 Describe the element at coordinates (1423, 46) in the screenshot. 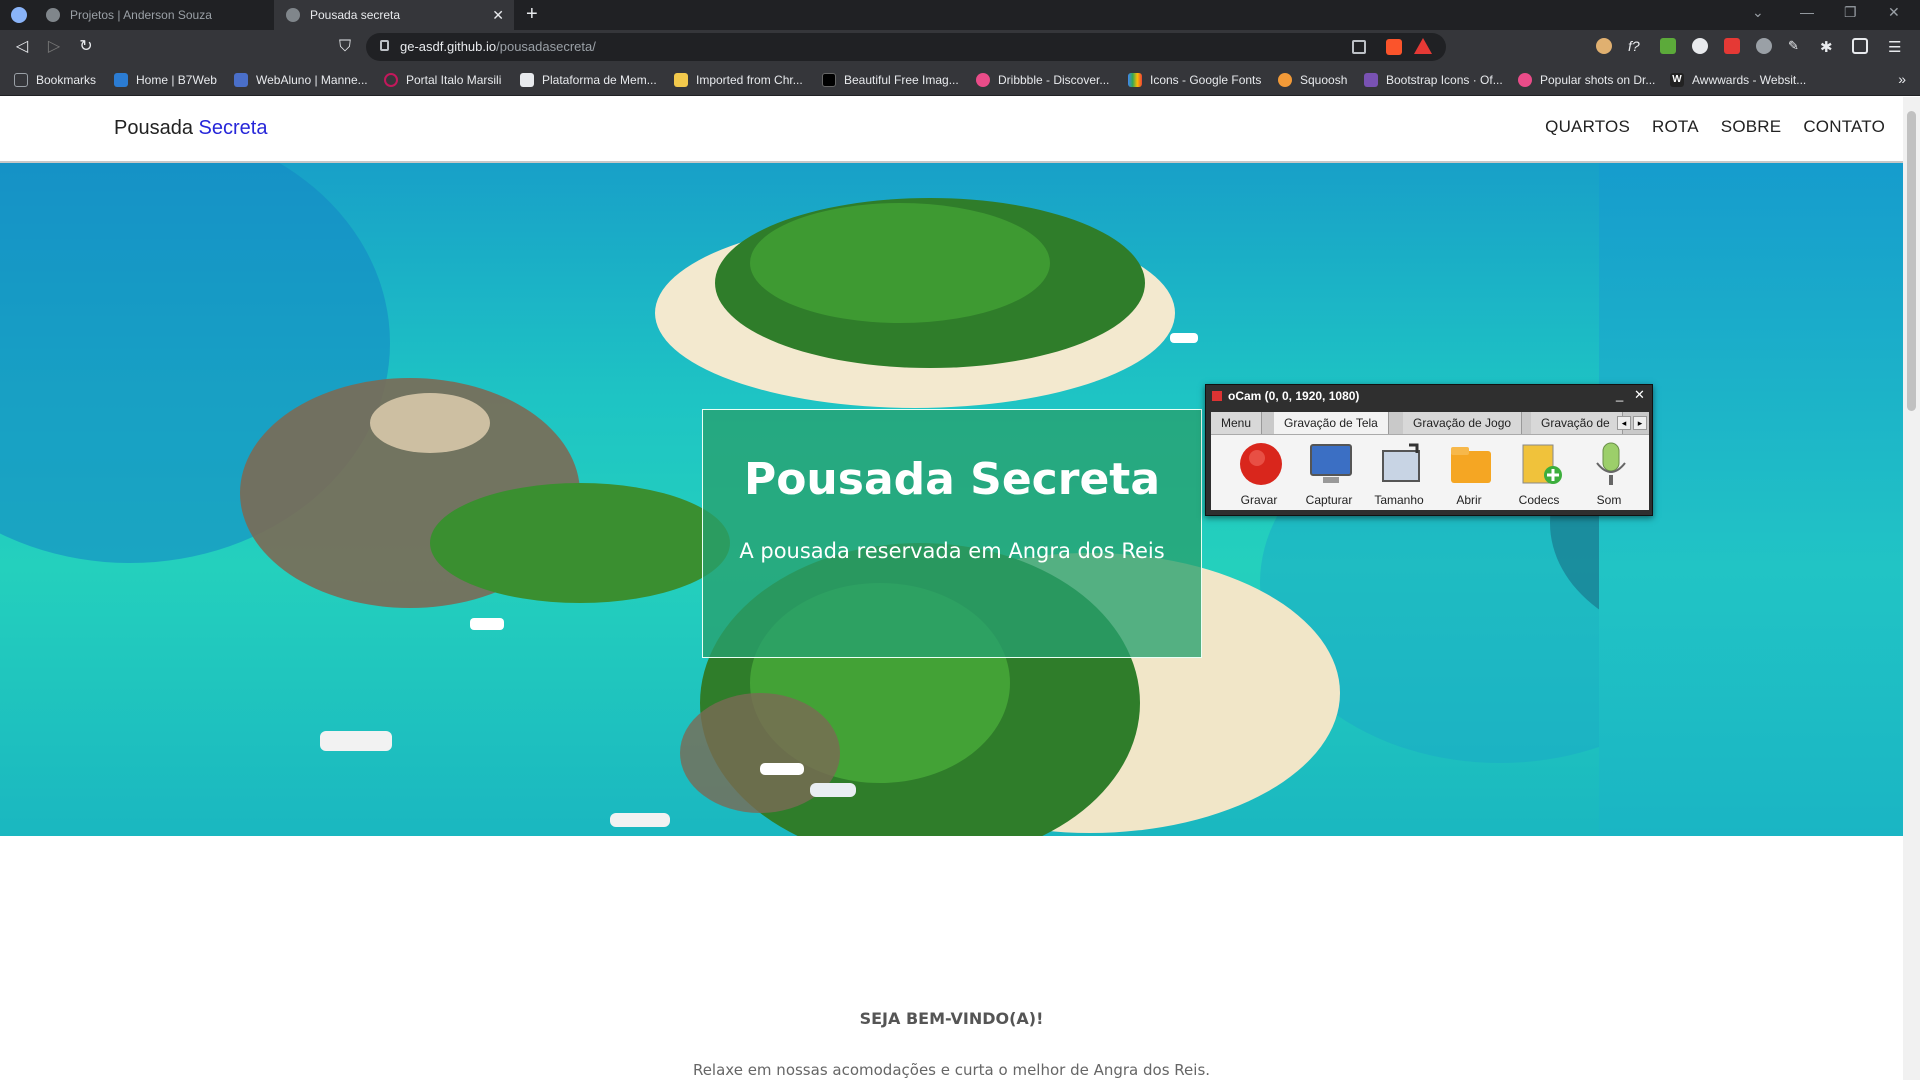

I see `brave-rewards-icon` at that location.